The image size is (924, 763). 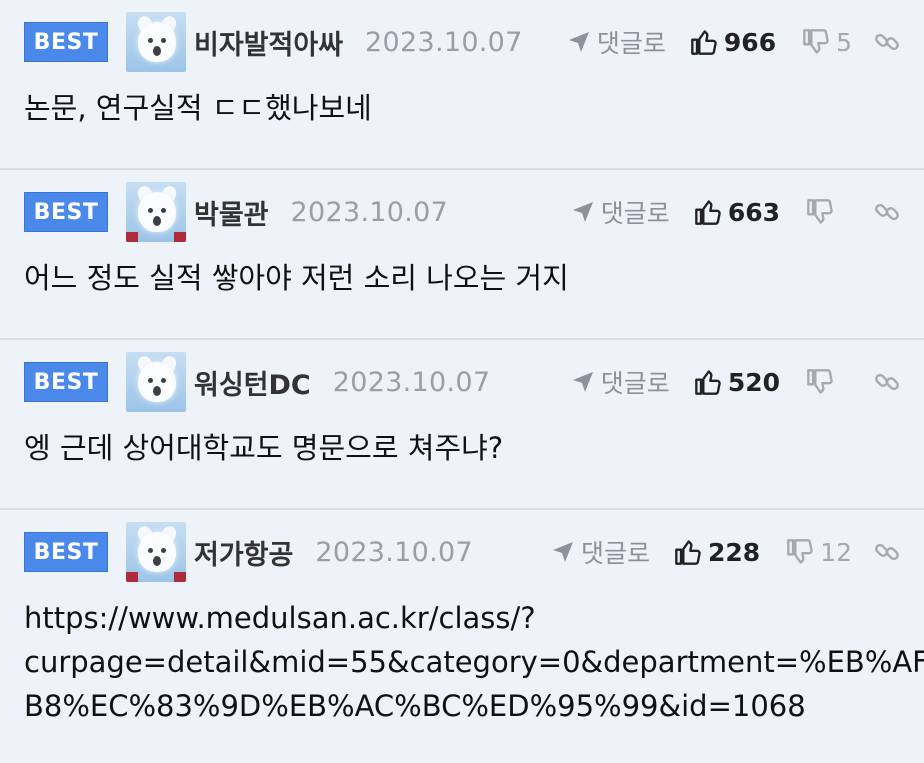 I want to click on comment-text: 엥 근데 상어대학교도 명문으로 쳐주냐?, so click(x=264, y=448).